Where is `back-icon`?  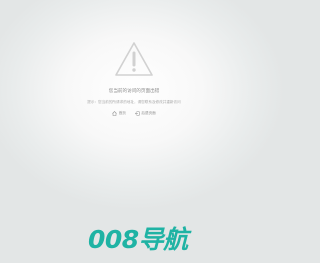 back-icon is located at coordinates (137, 113).